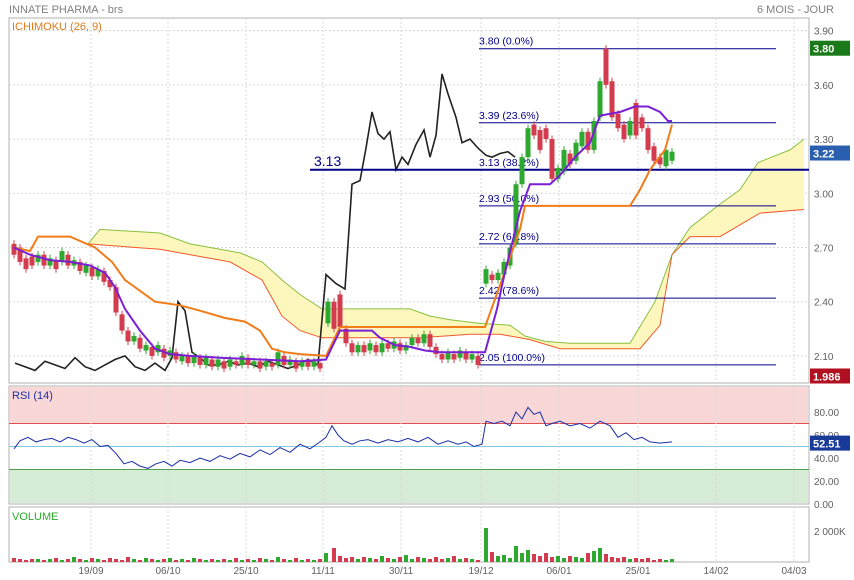 The height and width of the screenshot is (580, 854). What do you see at coordinates (824, 140) in the screenshot?
I see `y-tick-label: 3.30` at bounding box center [824, 140].